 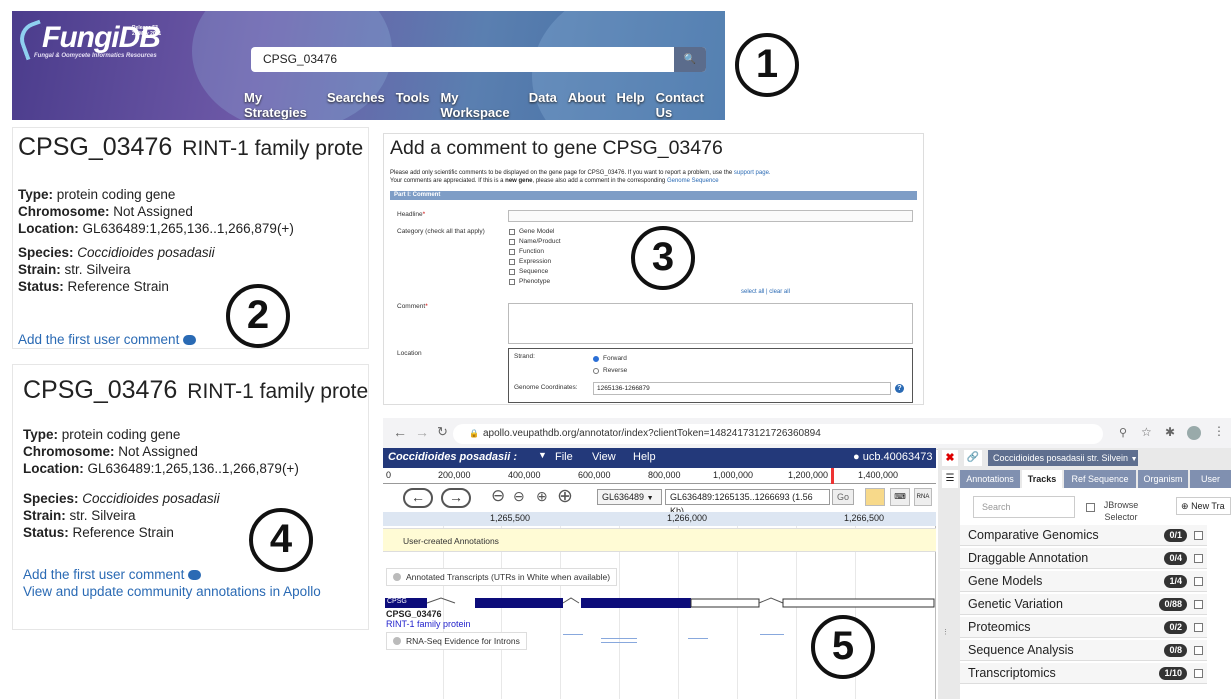 What do you see at coordinates (542, 455) in the screenshot?
I see `chevron-down-icon: ▼` at bounding box center [542, 455].